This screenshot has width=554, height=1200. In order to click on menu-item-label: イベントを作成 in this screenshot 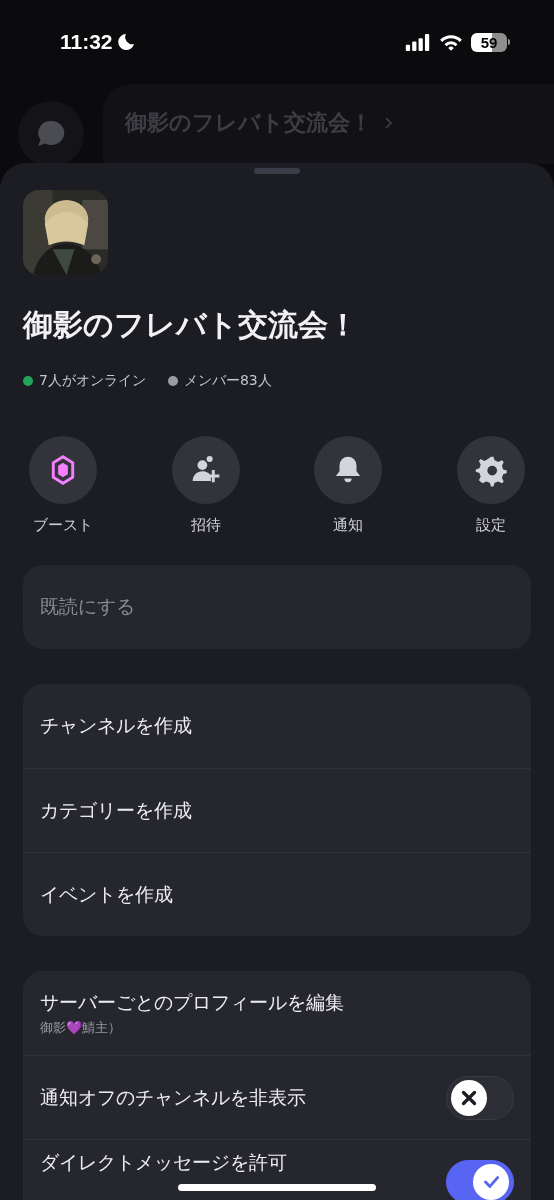, I will do `click(106, 894)`.